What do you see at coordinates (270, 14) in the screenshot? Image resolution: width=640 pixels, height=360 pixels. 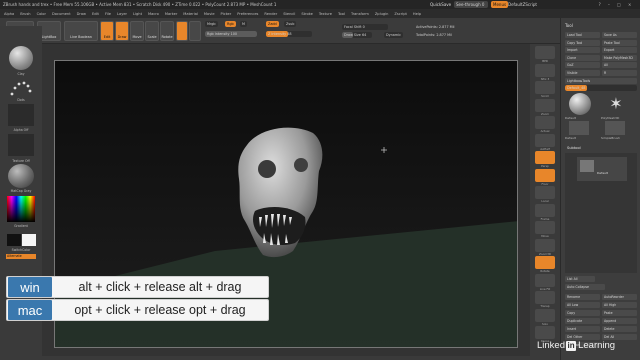 I see `menu-render: Render` at bounding box center [270, 14].